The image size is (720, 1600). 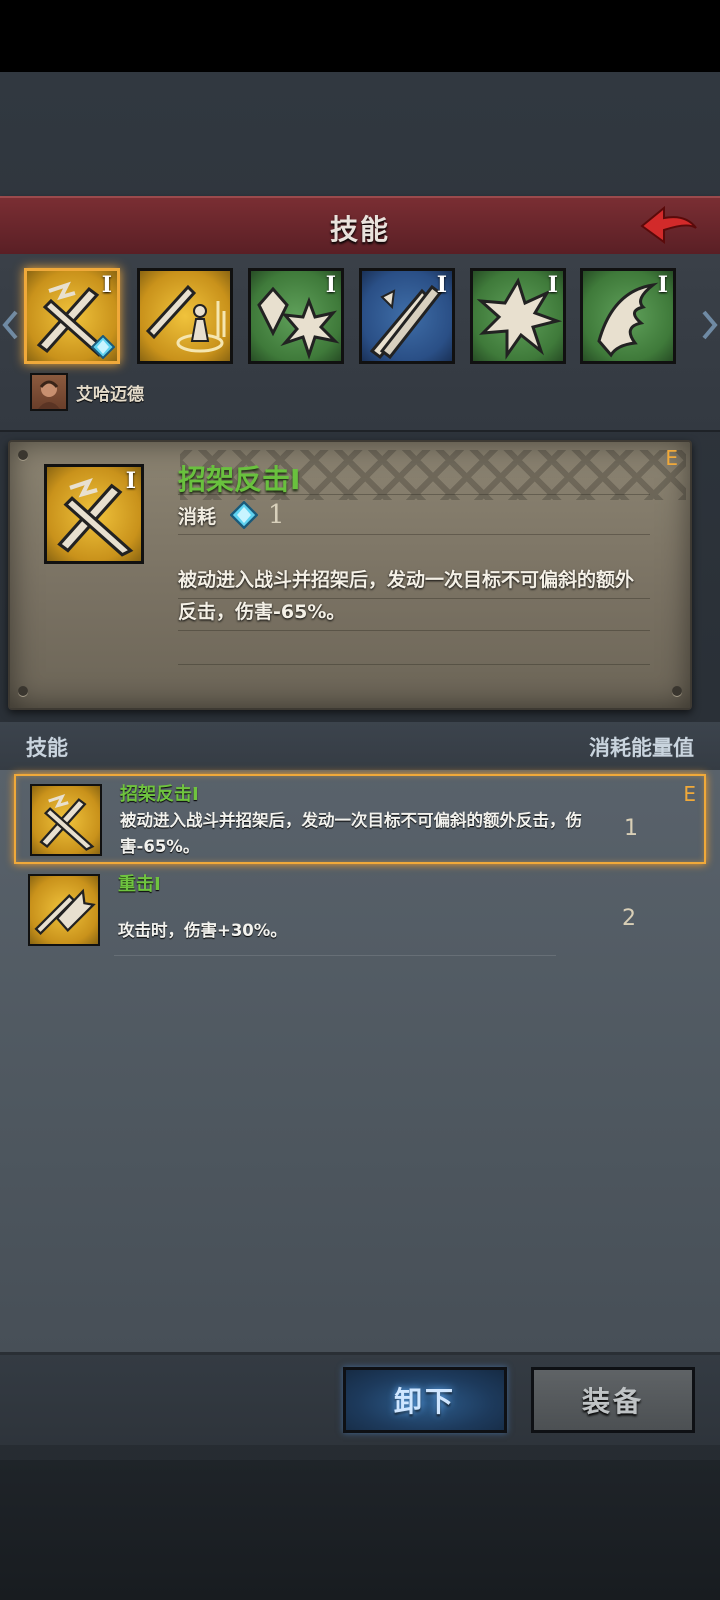 What do you see at coordinates (94, 514) in the screenshot?
I see `detail-skill-icon: I` at bounding box center [94, 514].